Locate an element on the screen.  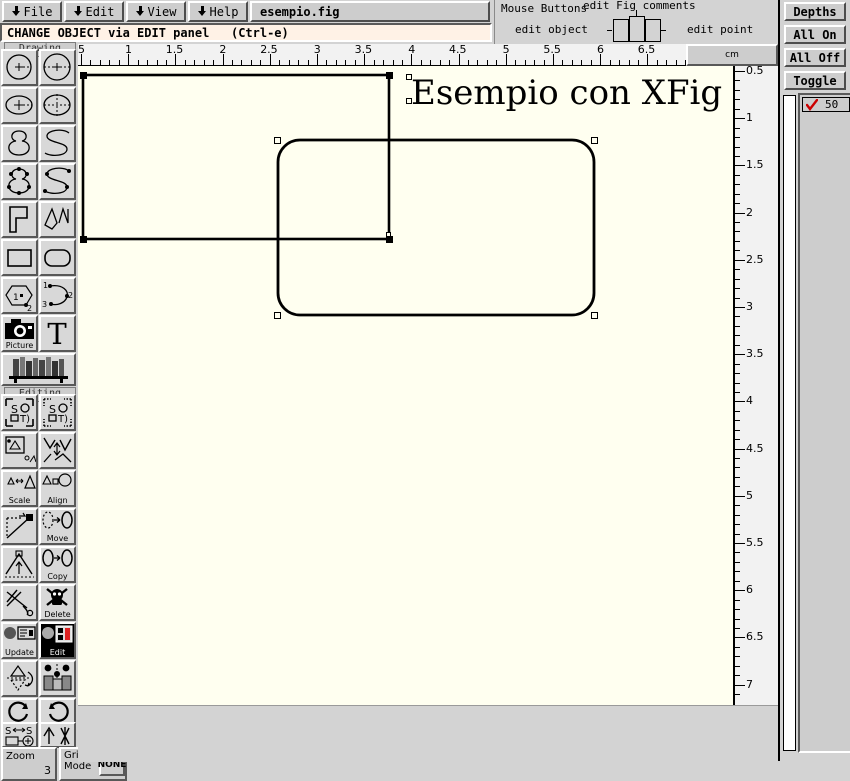
closed-interpolated-spline-tool is located at coordinates (19, 181).